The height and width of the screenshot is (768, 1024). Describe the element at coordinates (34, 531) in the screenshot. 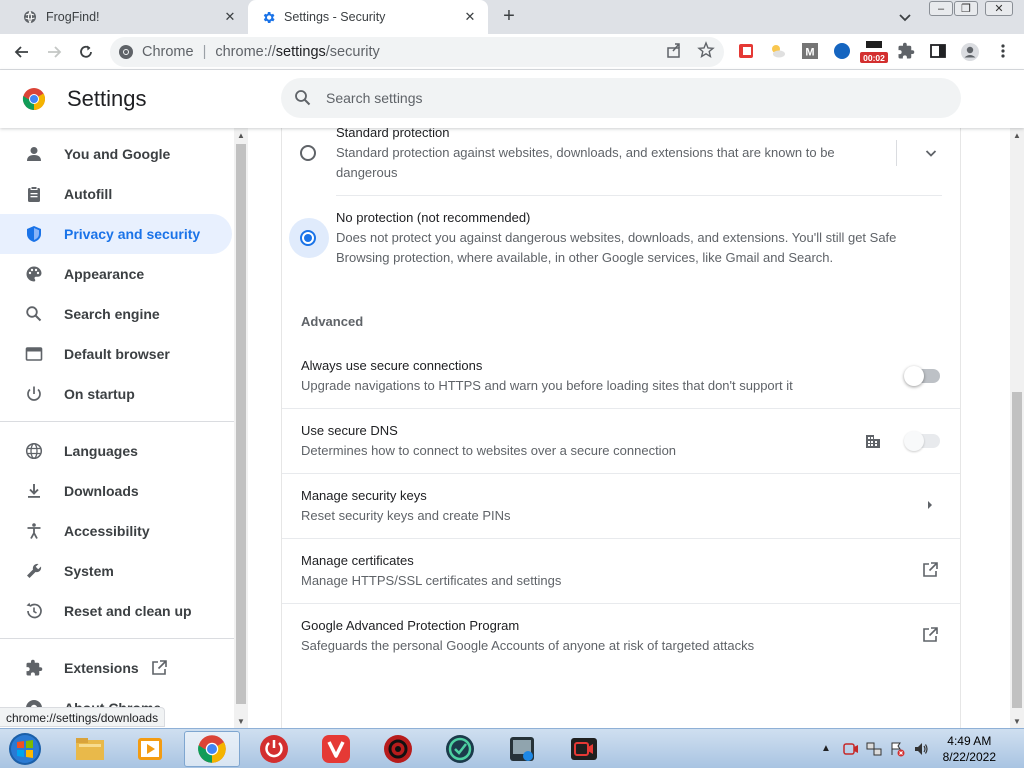

I see `accessibility-icon` at that location.